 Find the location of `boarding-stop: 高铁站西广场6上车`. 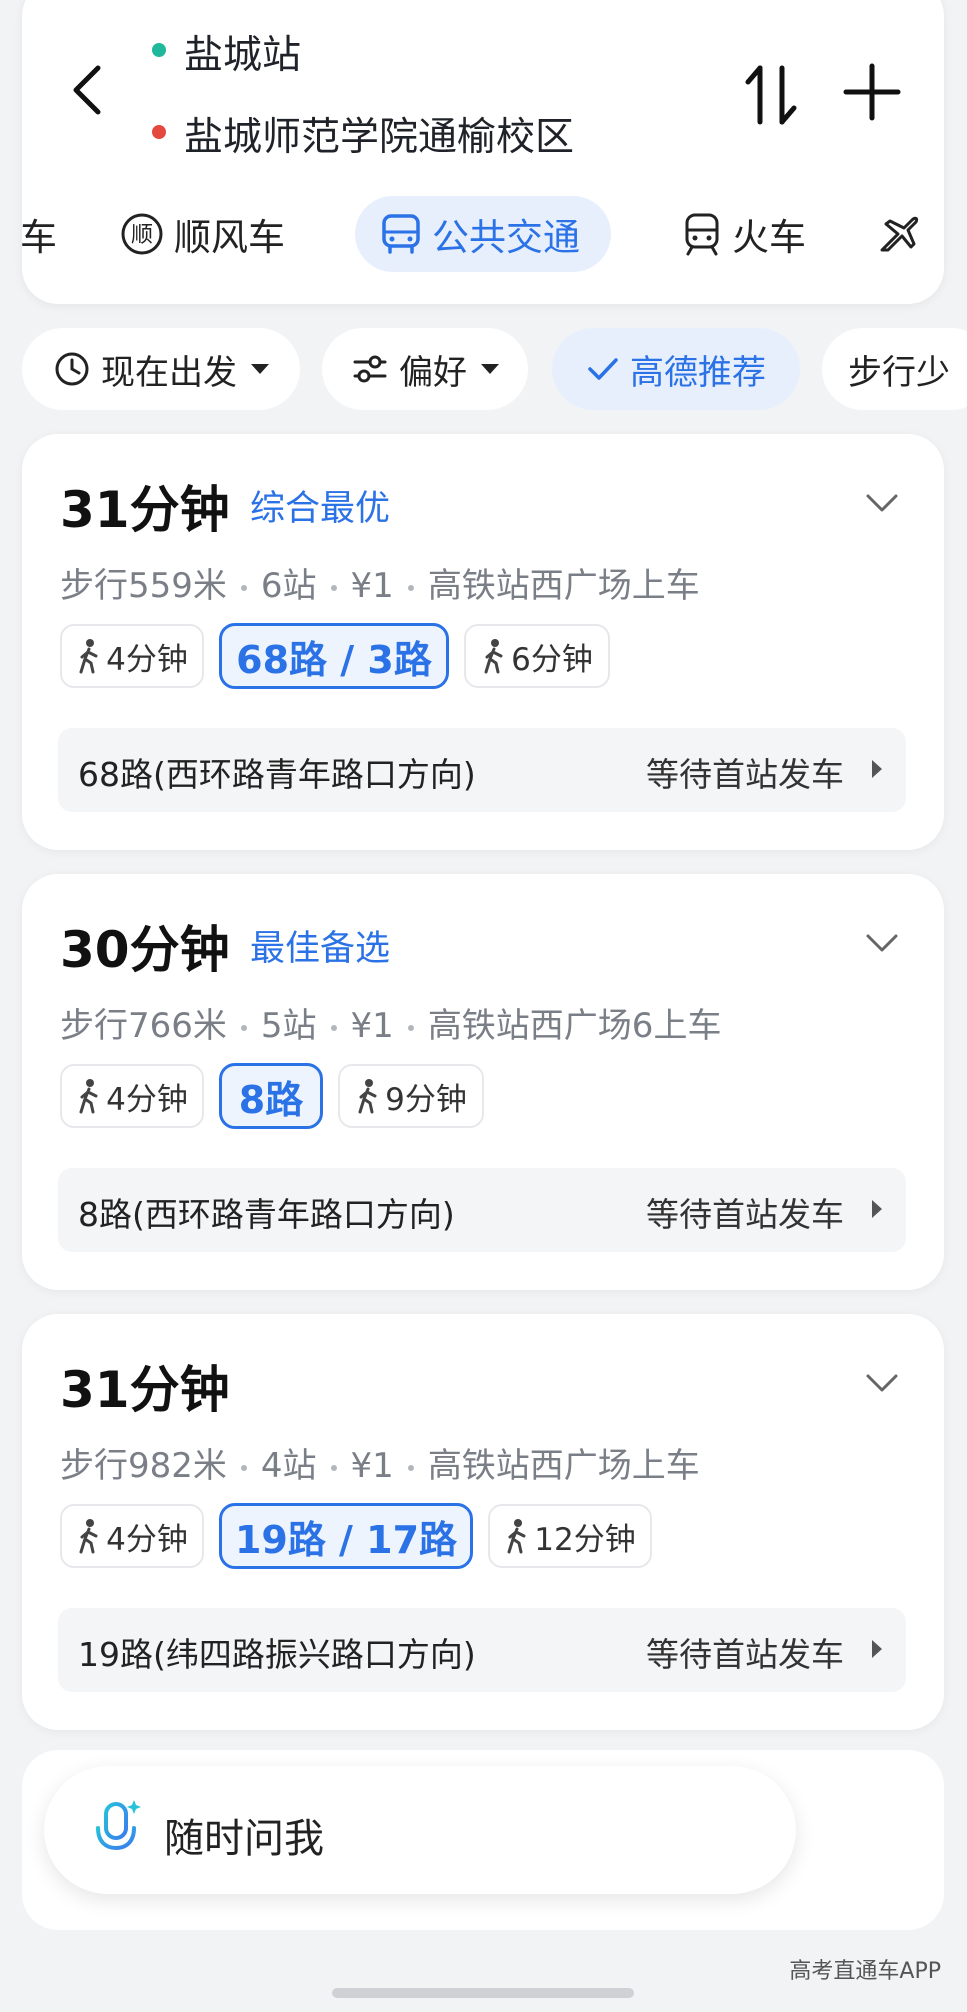

boarding-stop: 高铁站西广场6上车 is located at coordinates (574, 1026).